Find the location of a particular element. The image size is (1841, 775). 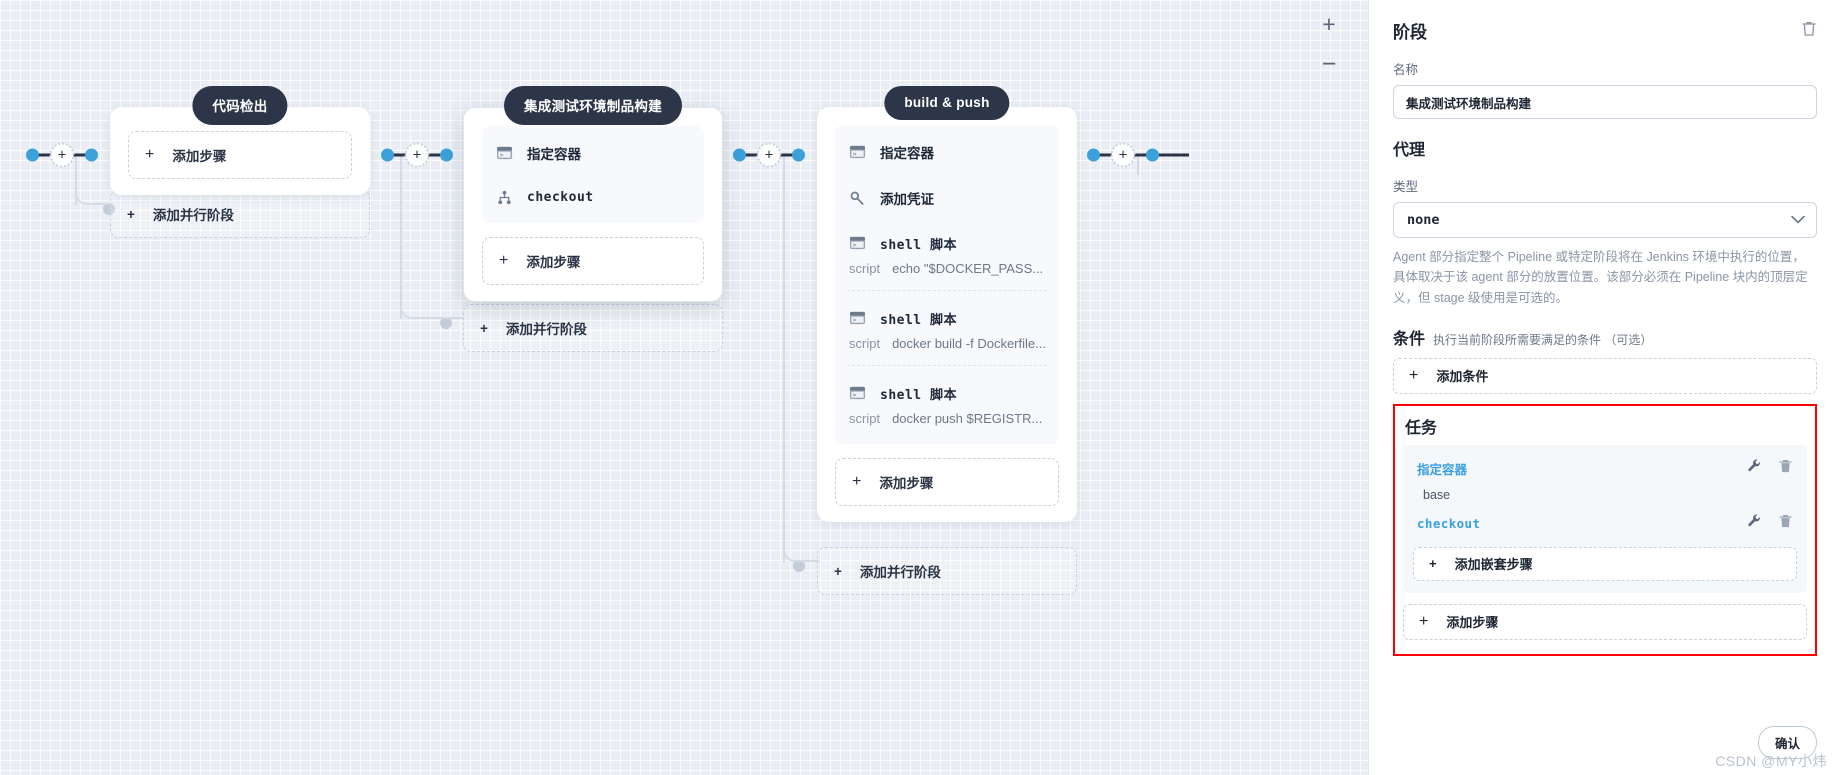

stage-title-2: 集成测试环境制品构建 is located at coordinates (593, 105).